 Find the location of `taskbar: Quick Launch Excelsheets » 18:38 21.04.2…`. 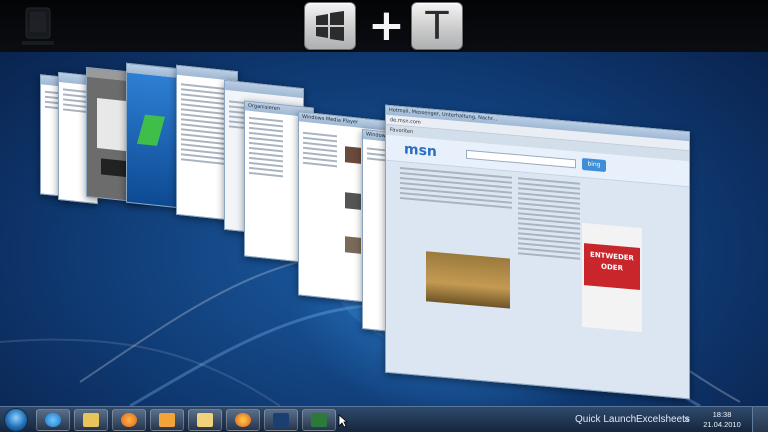

taskbar: Quick Launch Excelsheets » 18:38 21.04.2… is located at coordinates (384, 419).